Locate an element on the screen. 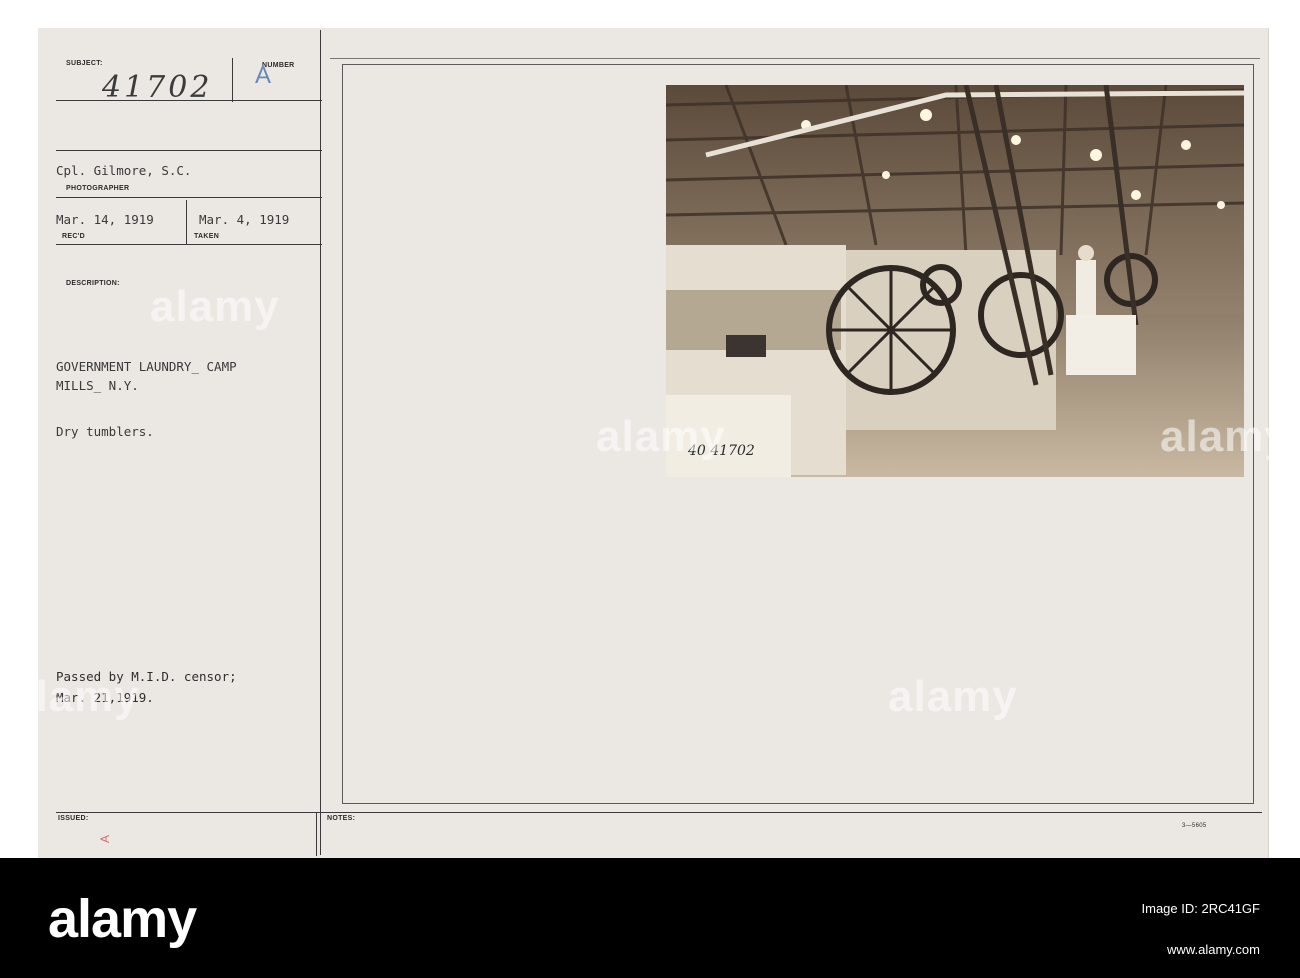 The height and width of the screenshot is (978, 1300). description-line-3: Dry tumblers. is located at coordinates (105, 431).